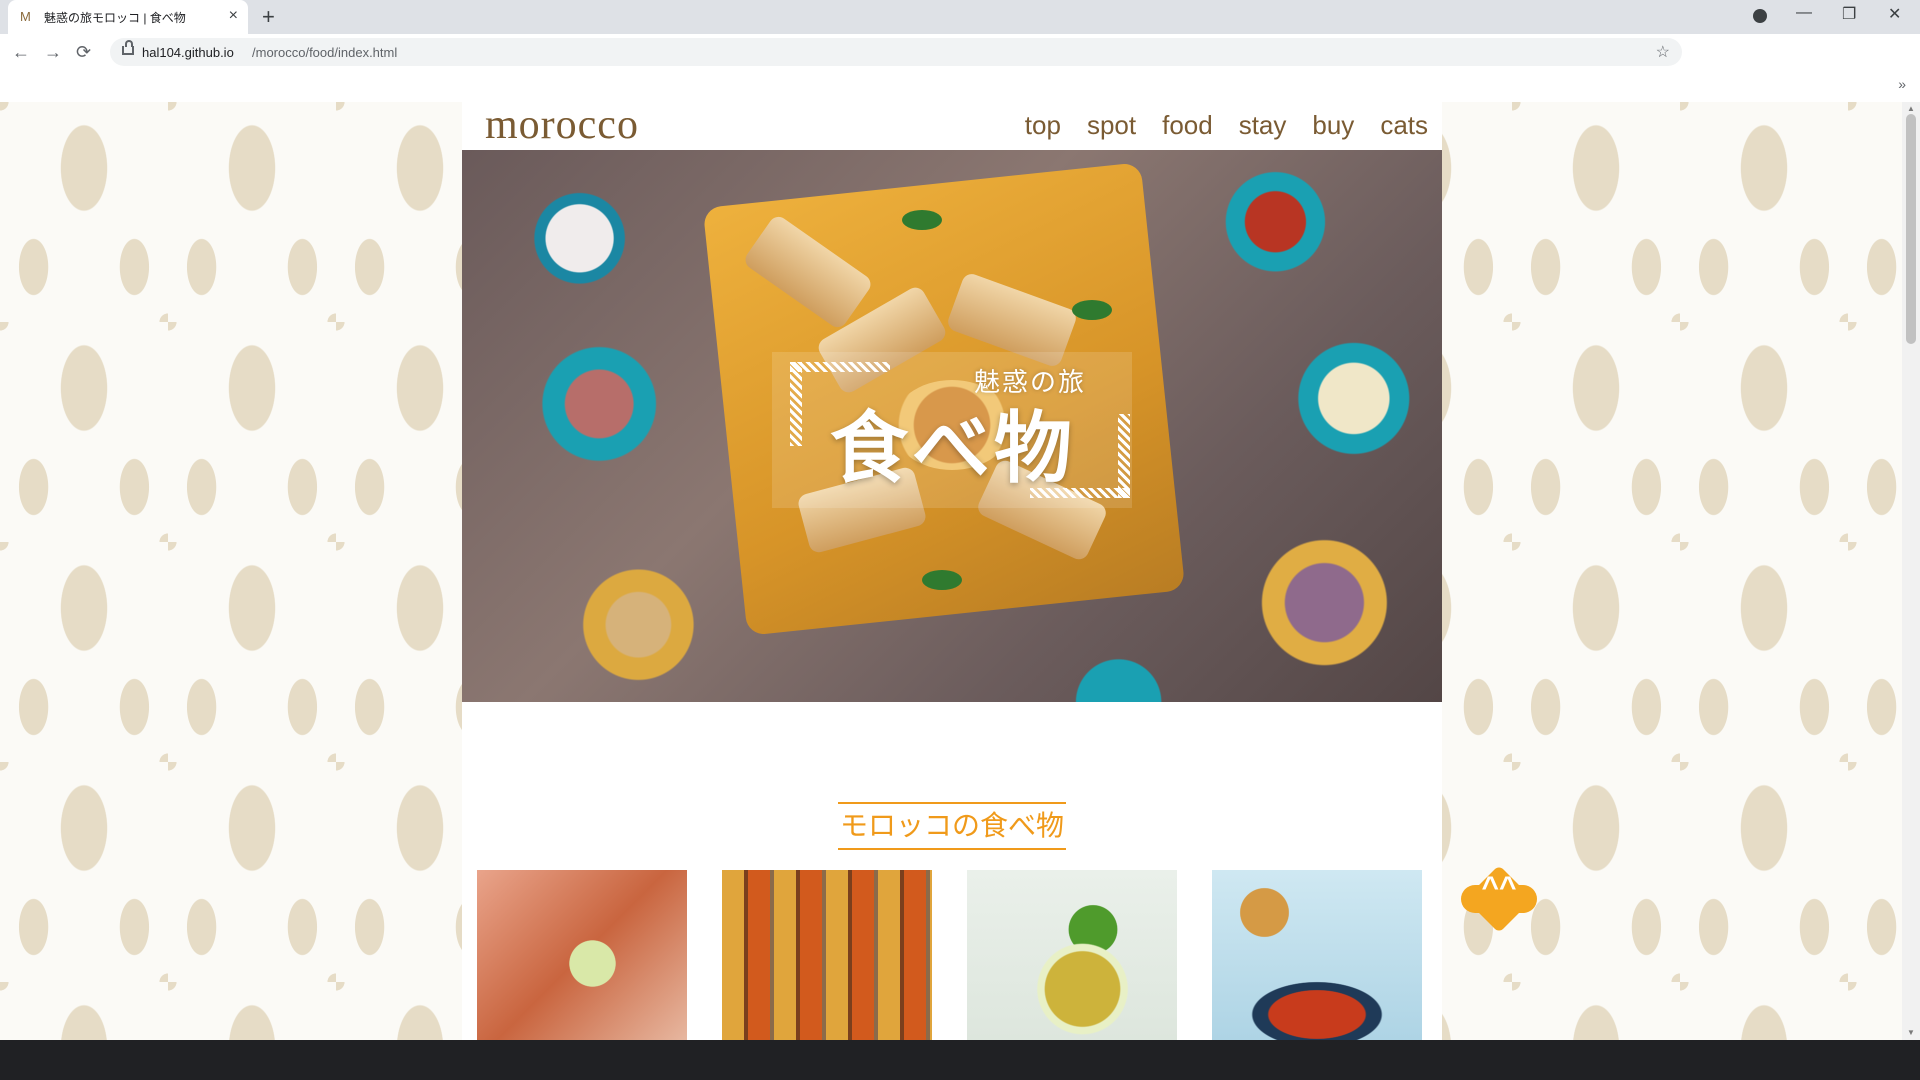 The width and height of the screenshot is (1920, 1080). I want to click on tab-title: 魅惑の旅モロッコ | 食べ物, so click(115, 18).